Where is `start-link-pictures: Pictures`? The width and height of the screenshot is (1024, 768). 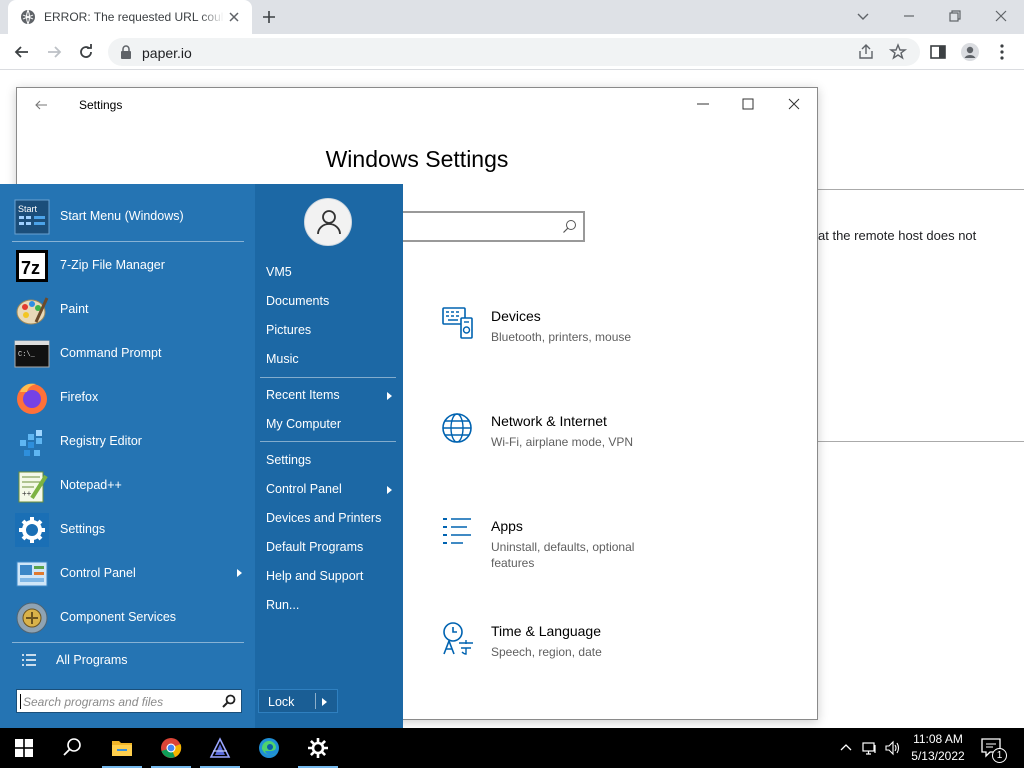
start-link-pictures: Pictures is located at coordinates (331, 331).